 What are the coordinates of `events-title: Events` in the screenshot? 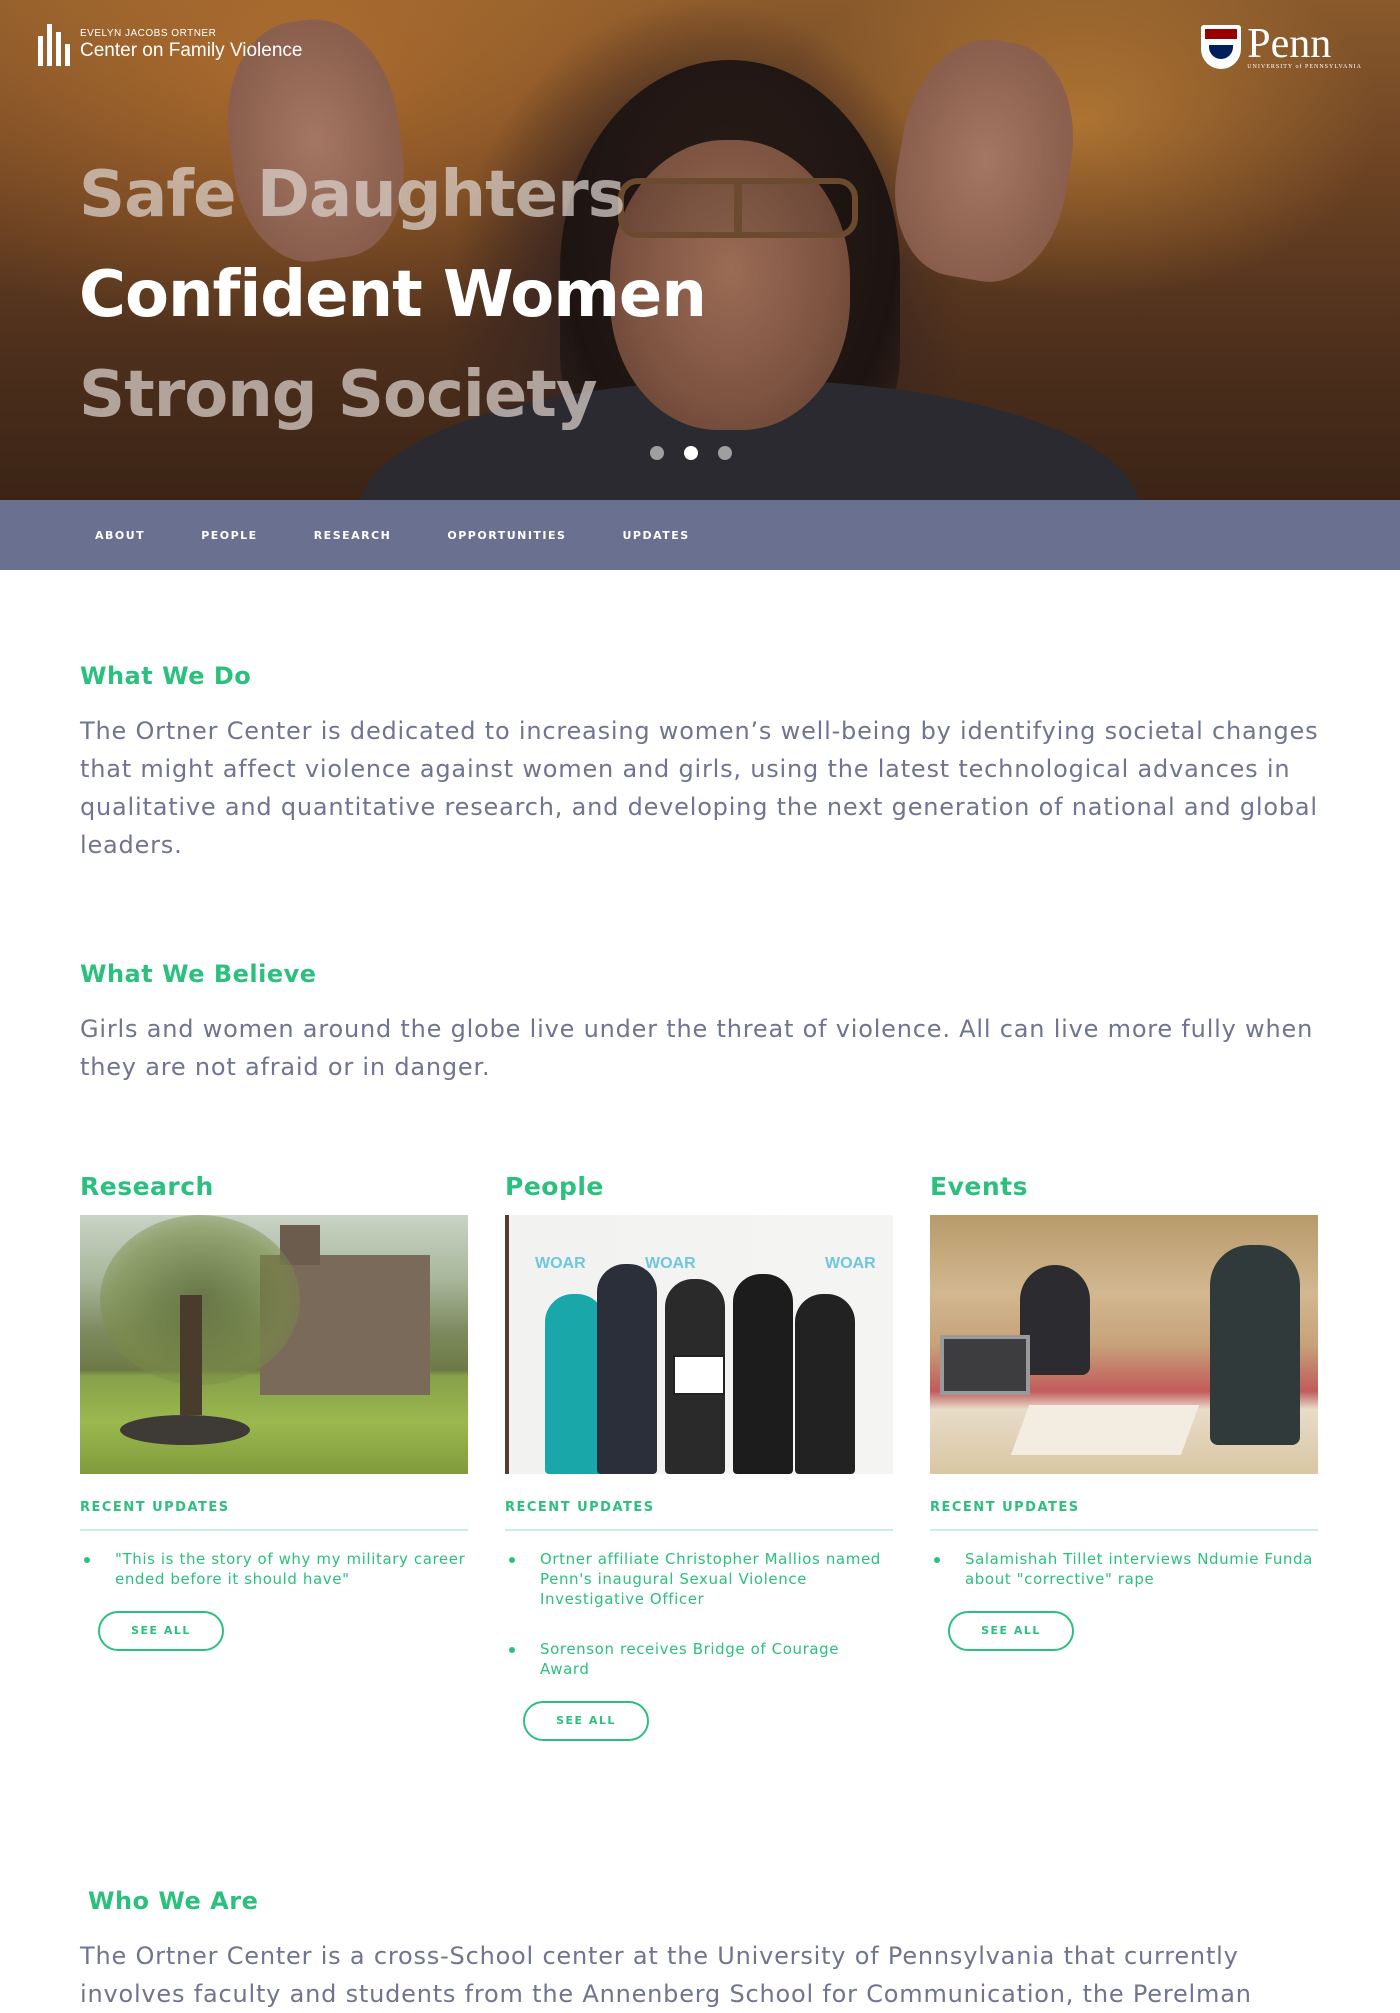 It's located at (1124, 1186).